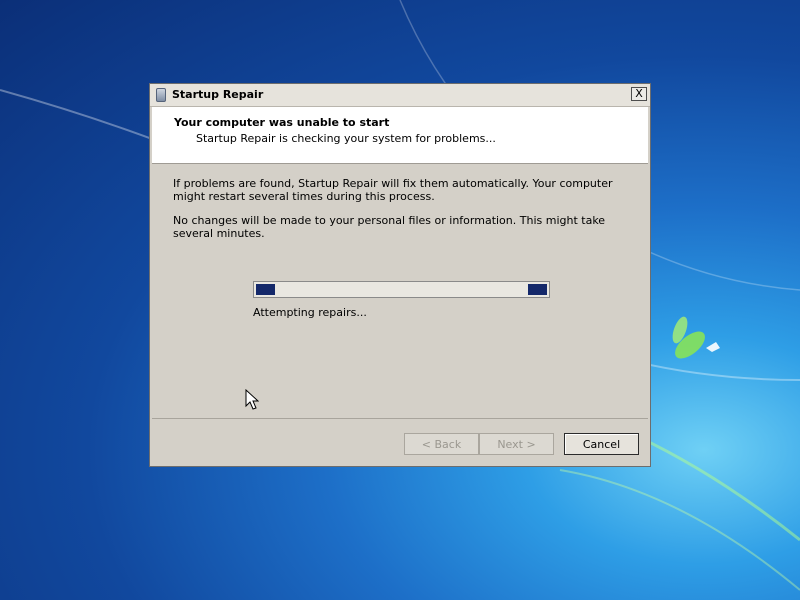  I want to click on window-title: Startup Repair, so click(218, 94).